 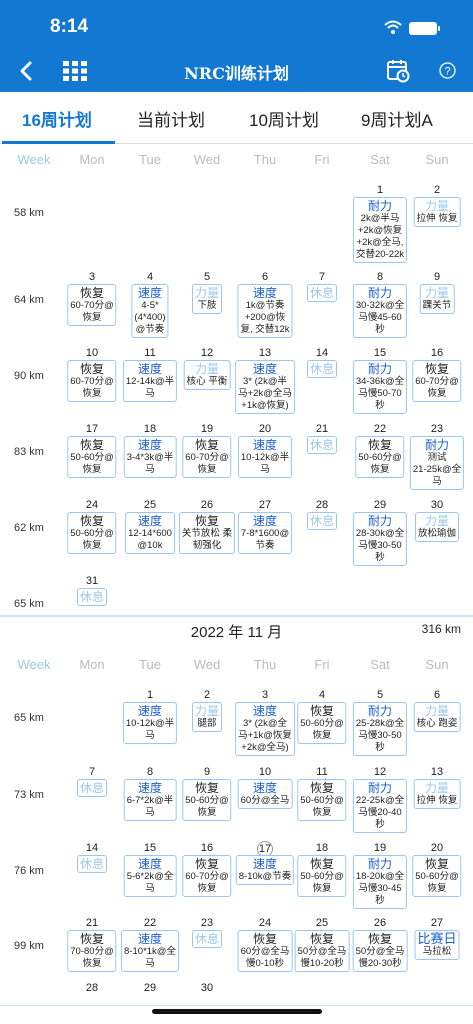 I want to click on workout-card-recovery: 恢复 50分@全马 慢20-30秒, so click(x=380, y=951).